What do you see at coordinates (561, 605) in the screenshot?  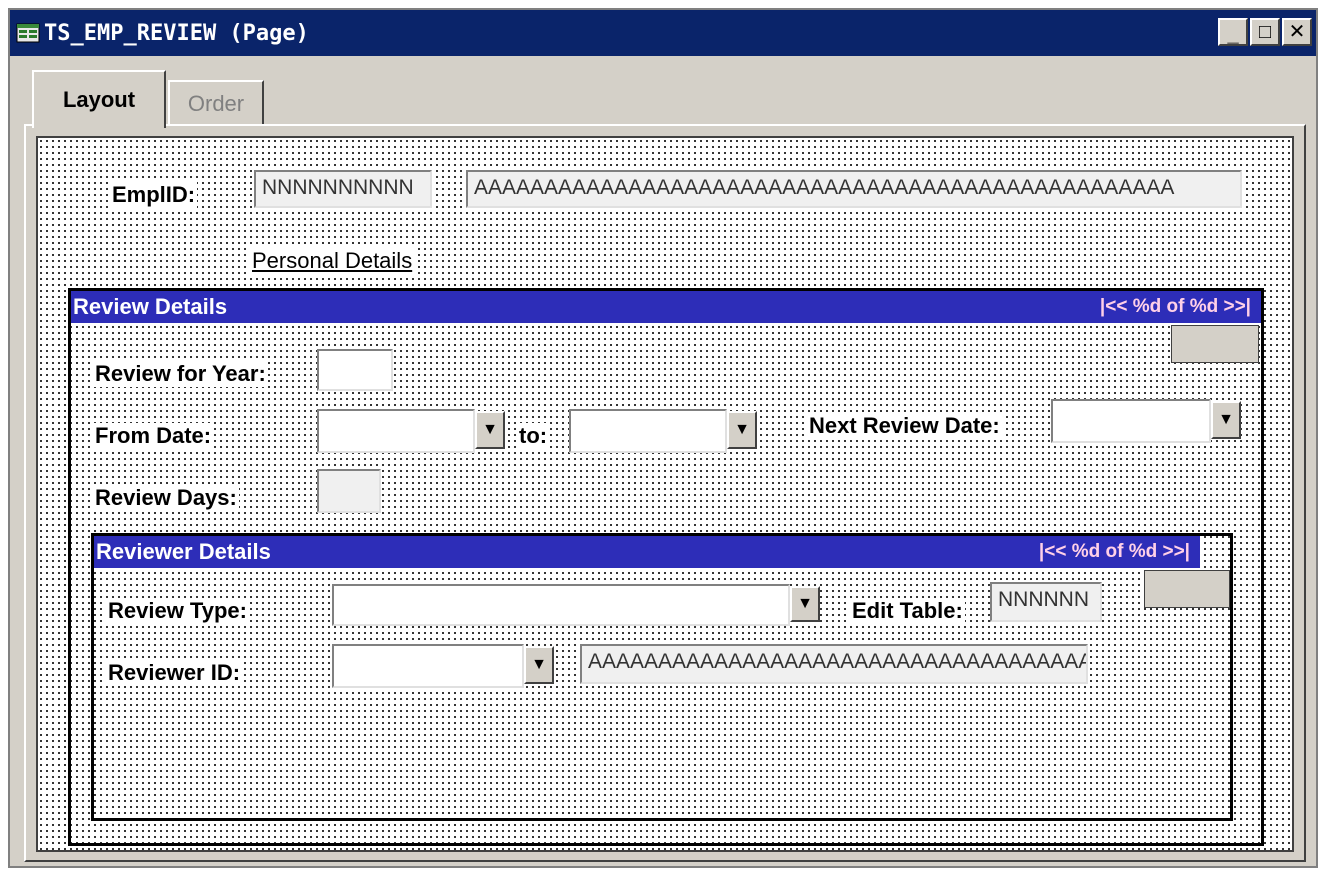 I see `review-type-field` at bounding box center [561, 605].